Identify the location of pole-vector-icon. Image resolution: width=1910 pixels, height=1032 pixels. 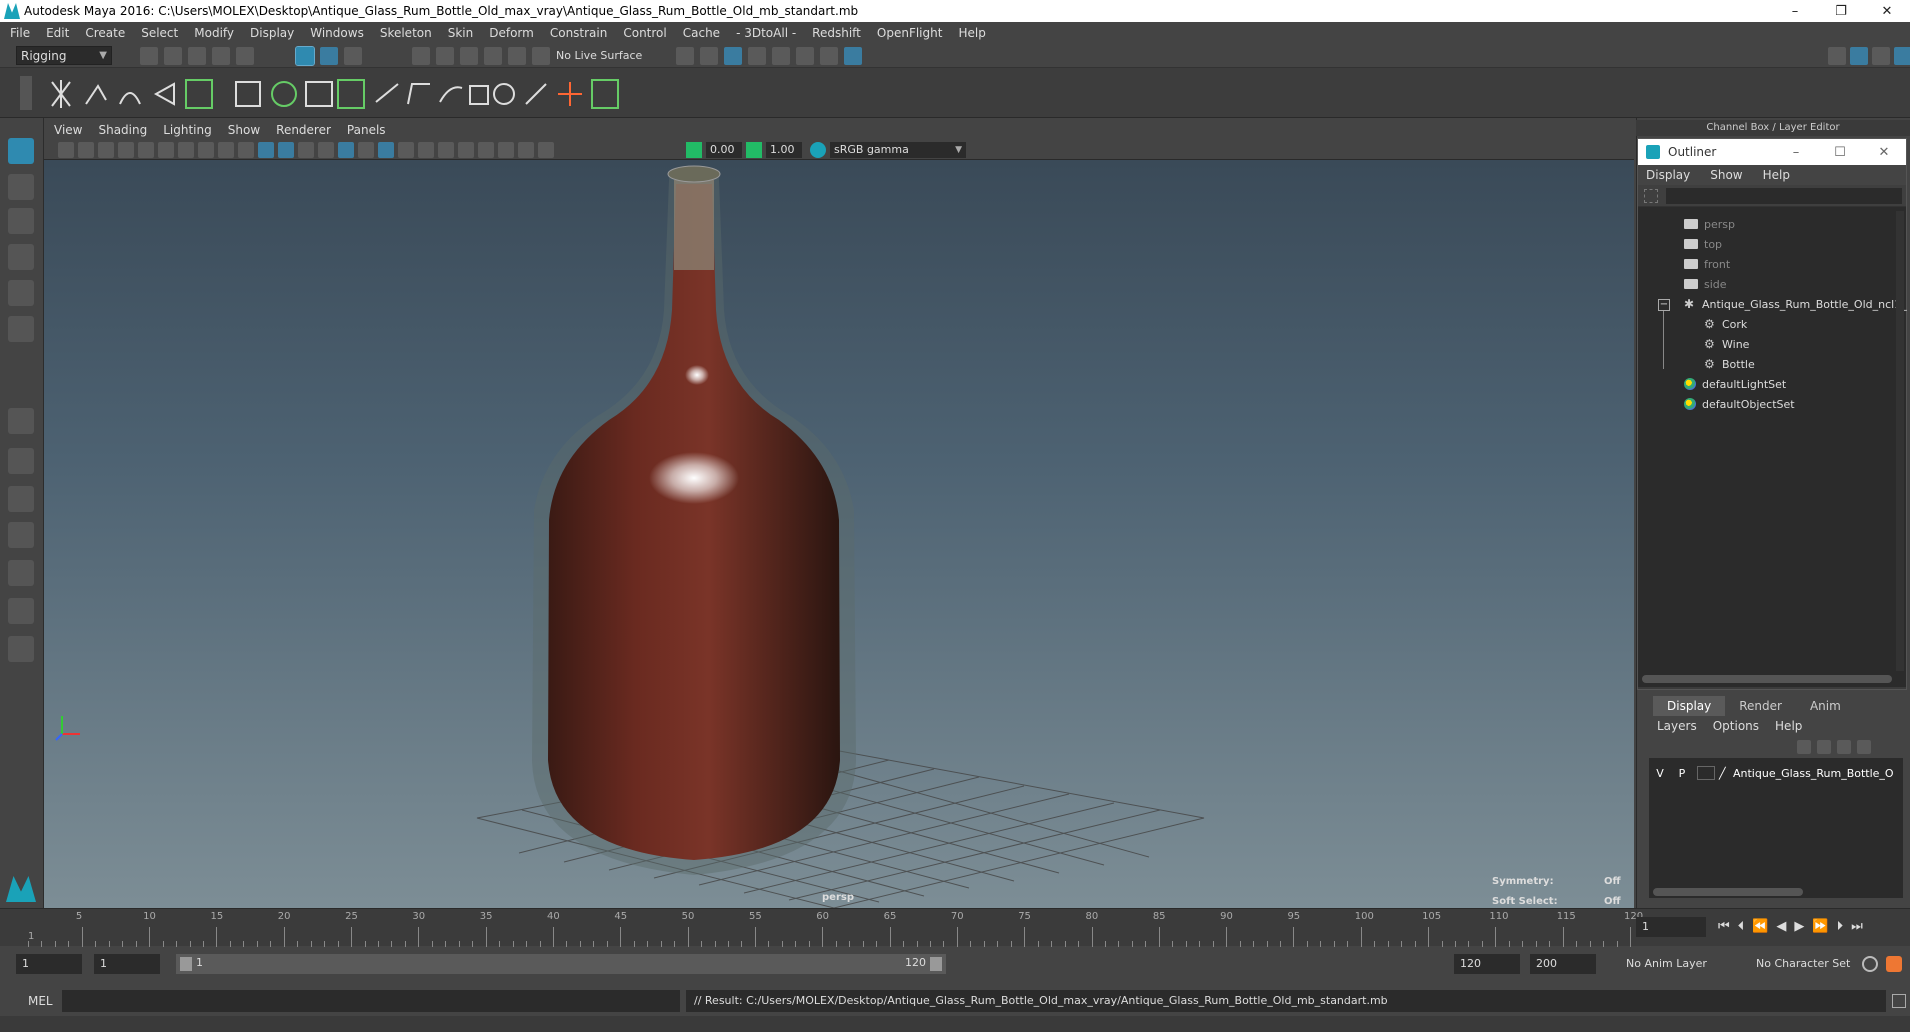
(536, 94).